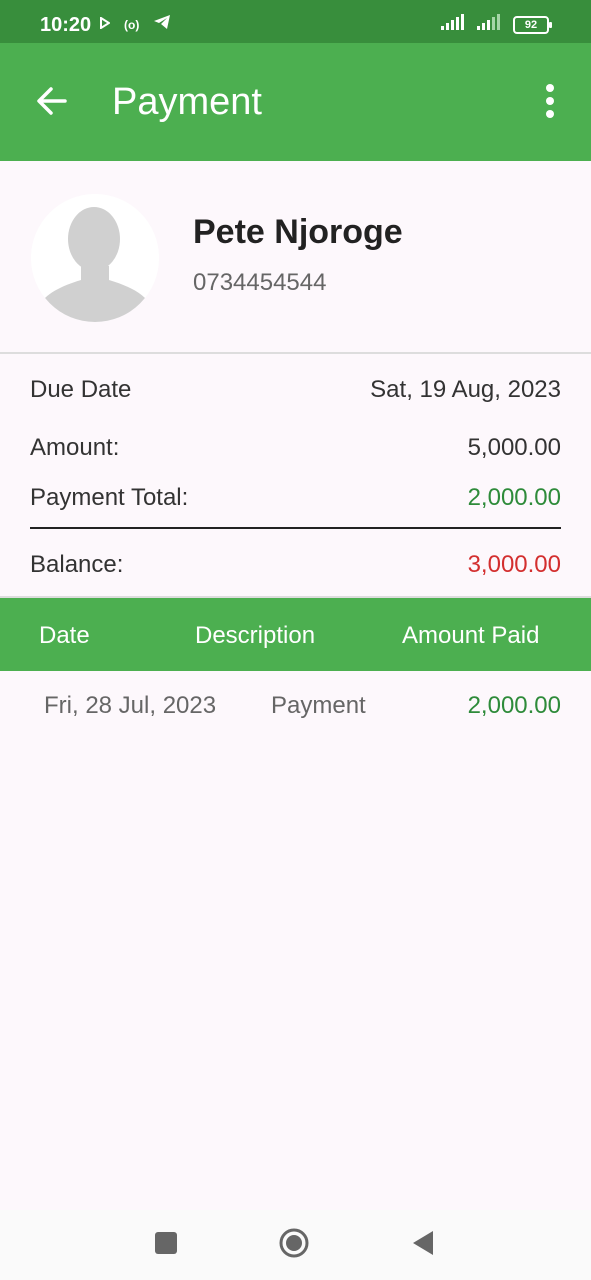 The image size is (591, 1280). What do you see at coordinates (298, 232) in the screenshot?
I see `contact-name: Pete Njoroge` at bounding box center [298, 232].